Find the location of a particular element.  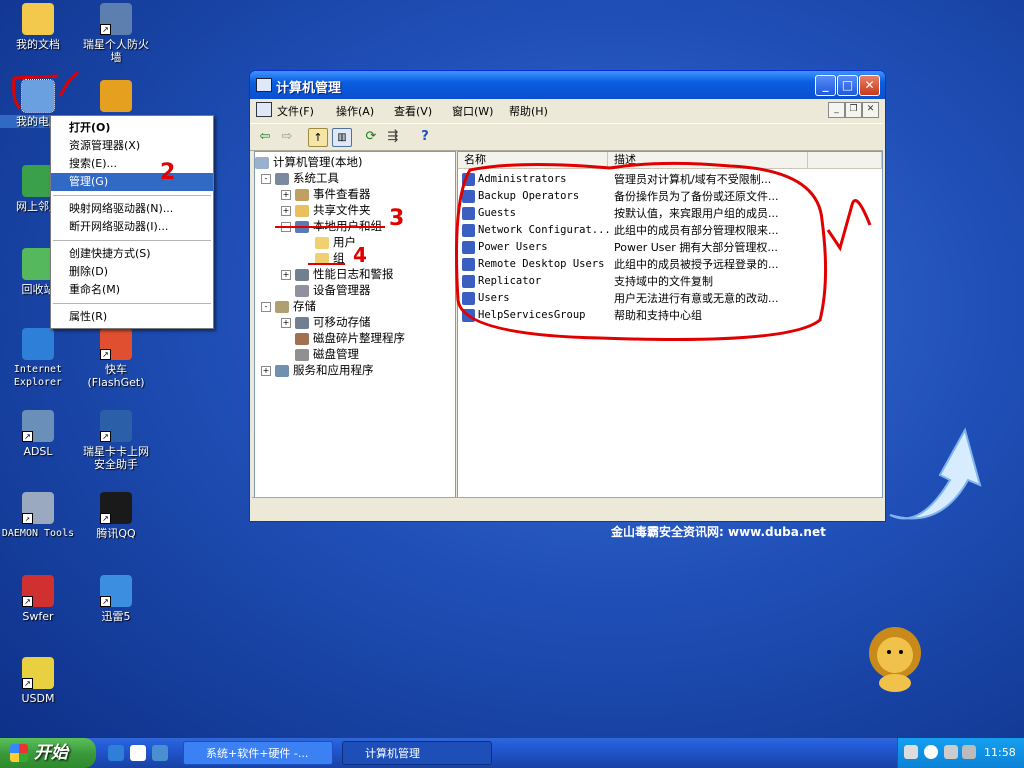

column-header-description: 描述 is located at coordinates (708, 160).